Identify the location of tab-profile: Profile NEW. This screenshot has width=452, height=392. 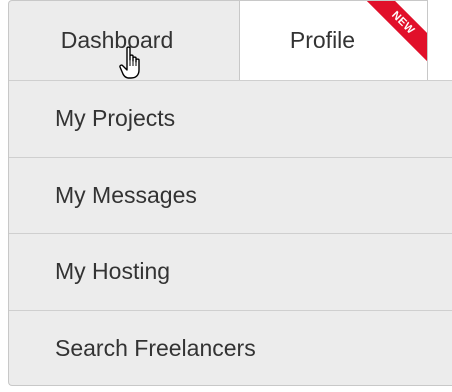
(334, 40).